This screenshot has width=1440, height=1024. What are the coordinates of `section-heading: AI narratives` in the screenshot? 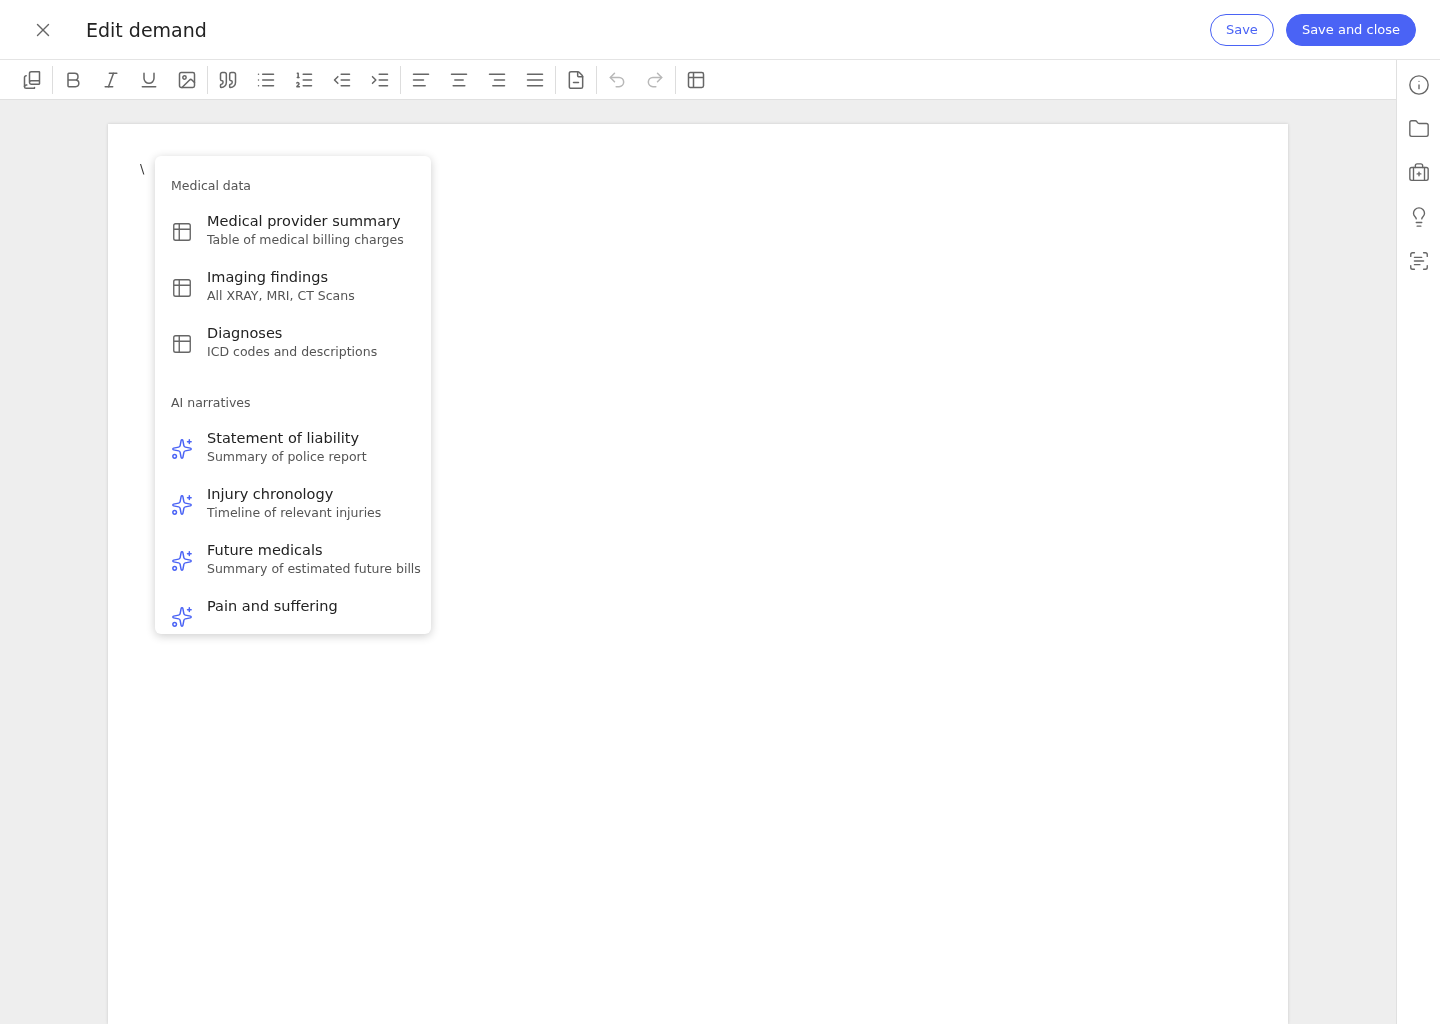 It's located at (211, 403).